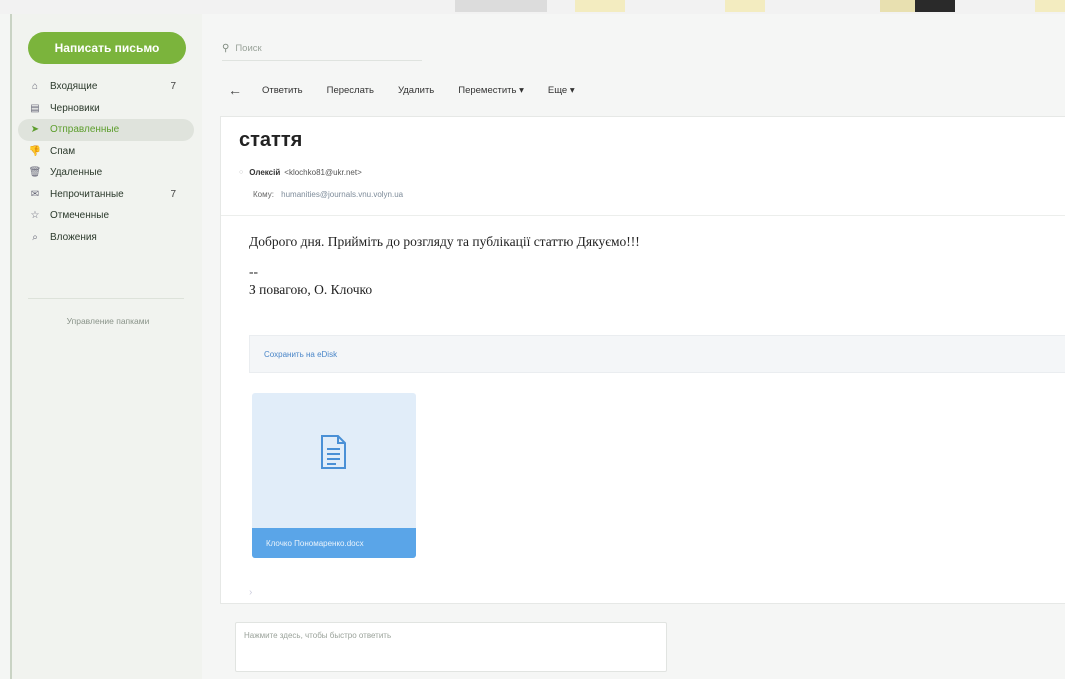  I want to click on sidebar-item-unread: ✉ Непрочитанные 7, so click(106, 195).